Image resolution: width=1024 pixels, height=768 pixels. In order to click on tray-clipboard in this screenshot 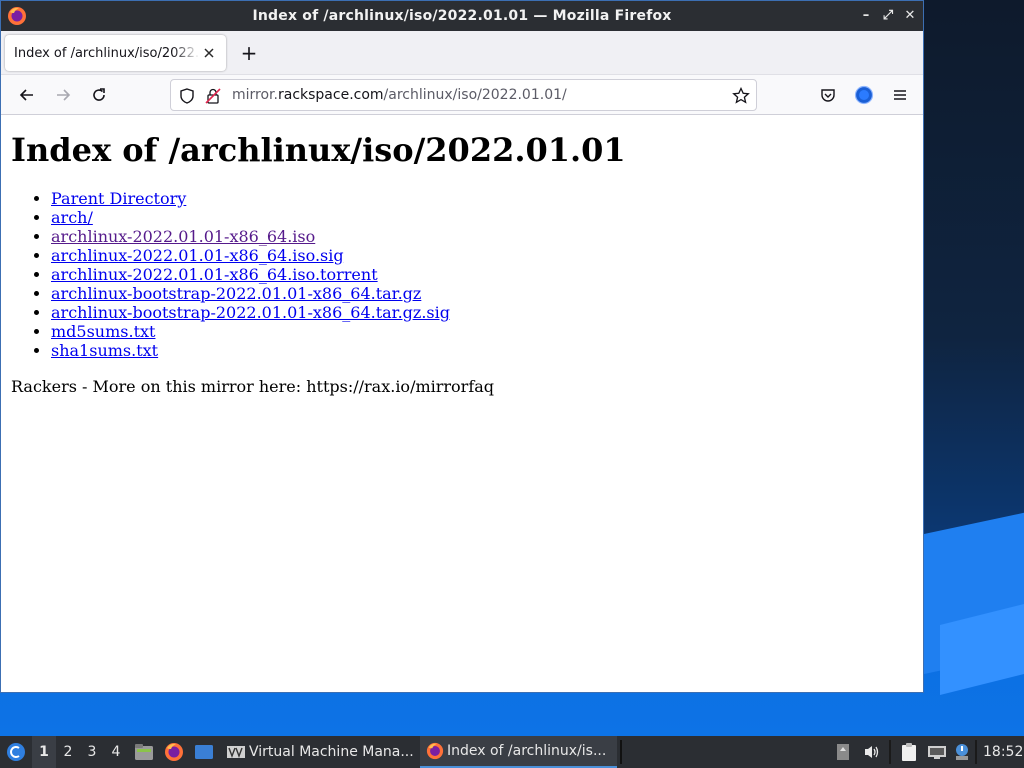, I will do `click(909, 752)`.